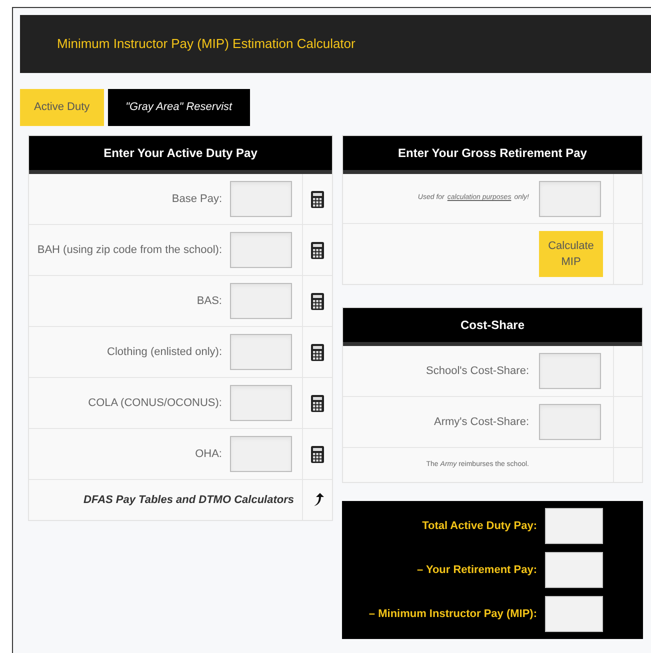 This screenshot has height=653, width=651. Describe the element at coordinates (179, 107) in the screenshot. I see `tab: "Gray Area" Reservist` at that location.